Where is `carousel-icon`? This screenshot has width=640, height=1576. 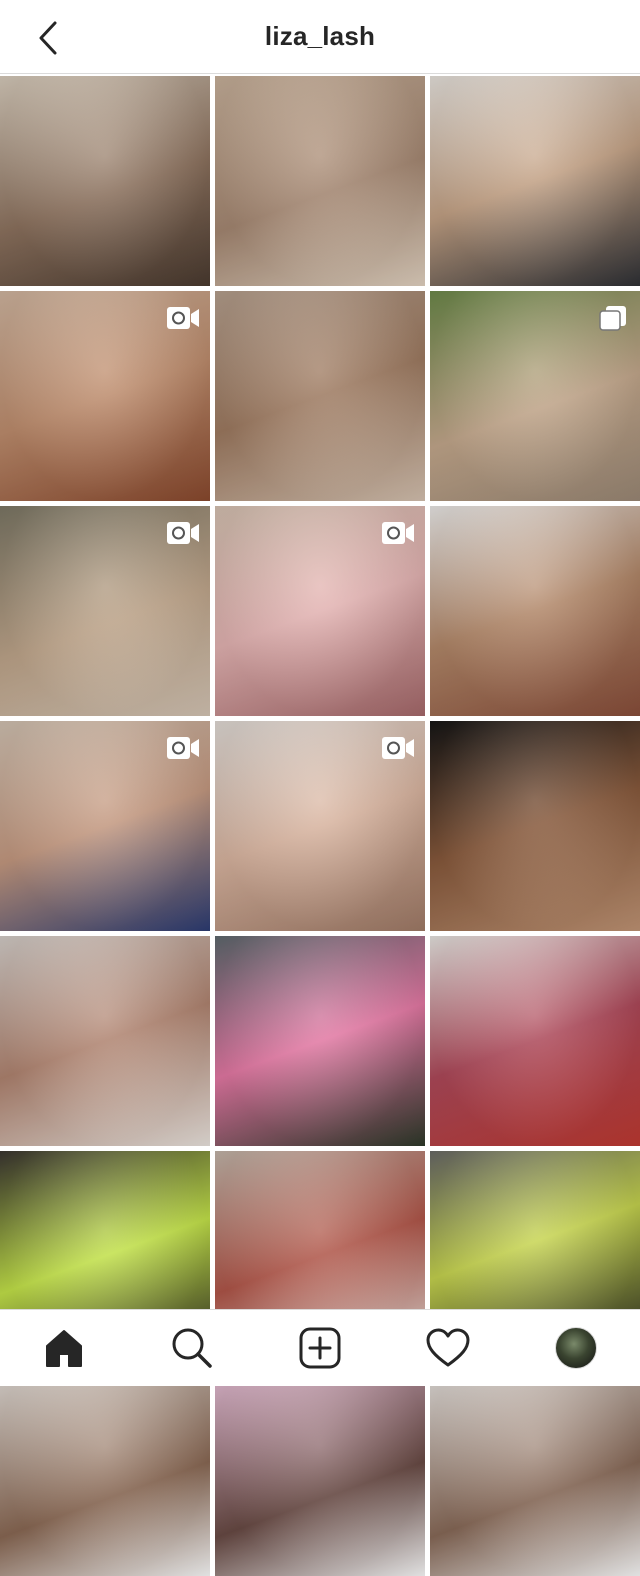
carousel-icon is located at coordinates (612, 318).